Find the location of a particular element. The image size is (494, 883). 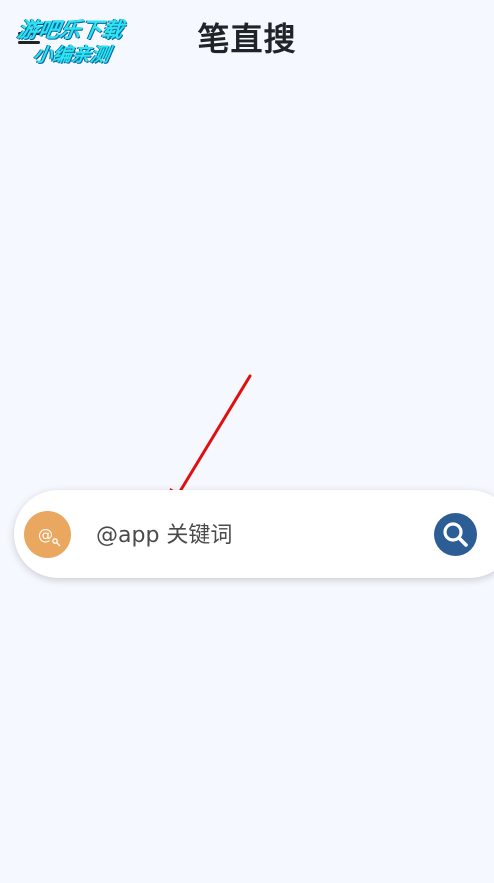

at-sign-icon: @ is located at coordinates (47, 534).